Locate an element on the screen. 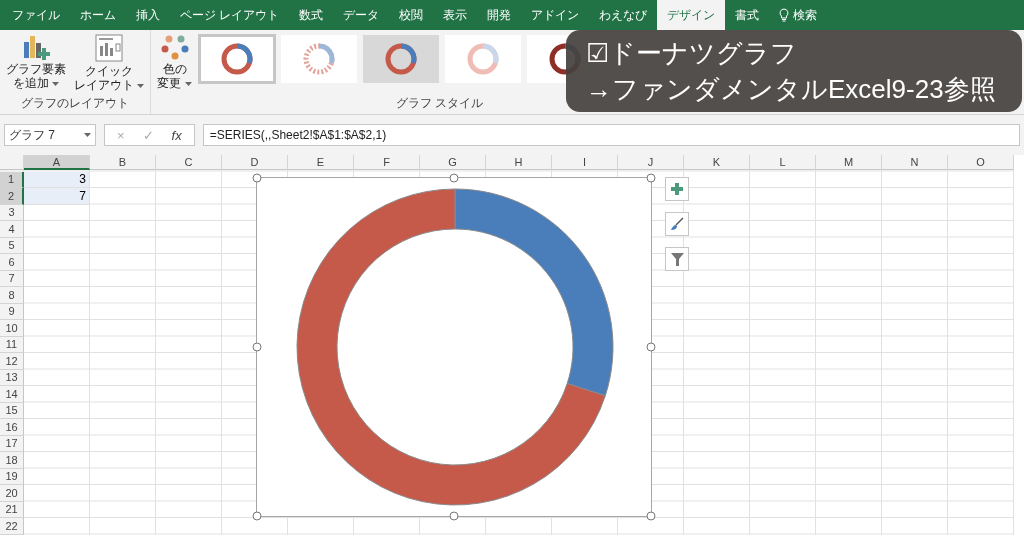 The image size is (1024, 540). column-header: O is located at coordinates (981, 162).